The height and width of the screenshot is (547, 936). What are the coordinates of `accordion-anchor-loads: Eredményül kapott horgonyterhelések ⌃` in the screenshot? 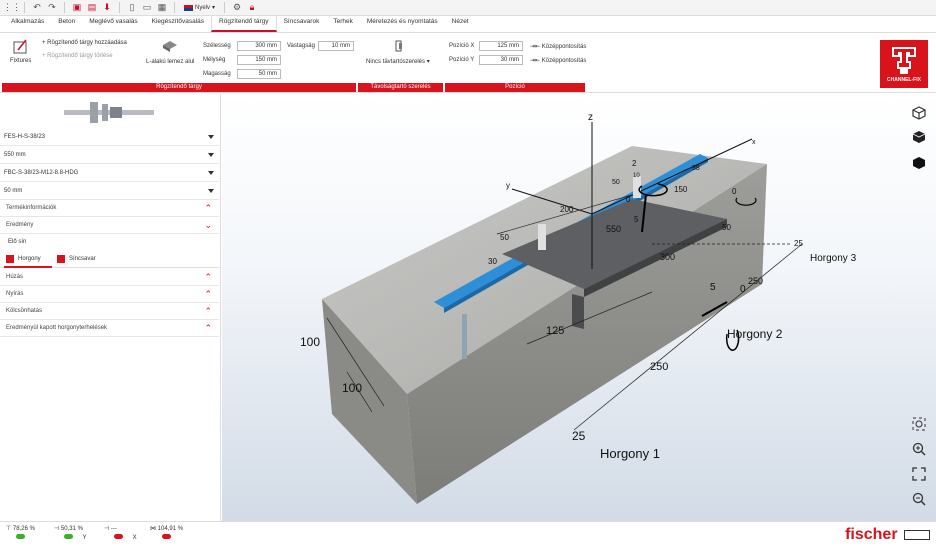 It's located at (109, 328).